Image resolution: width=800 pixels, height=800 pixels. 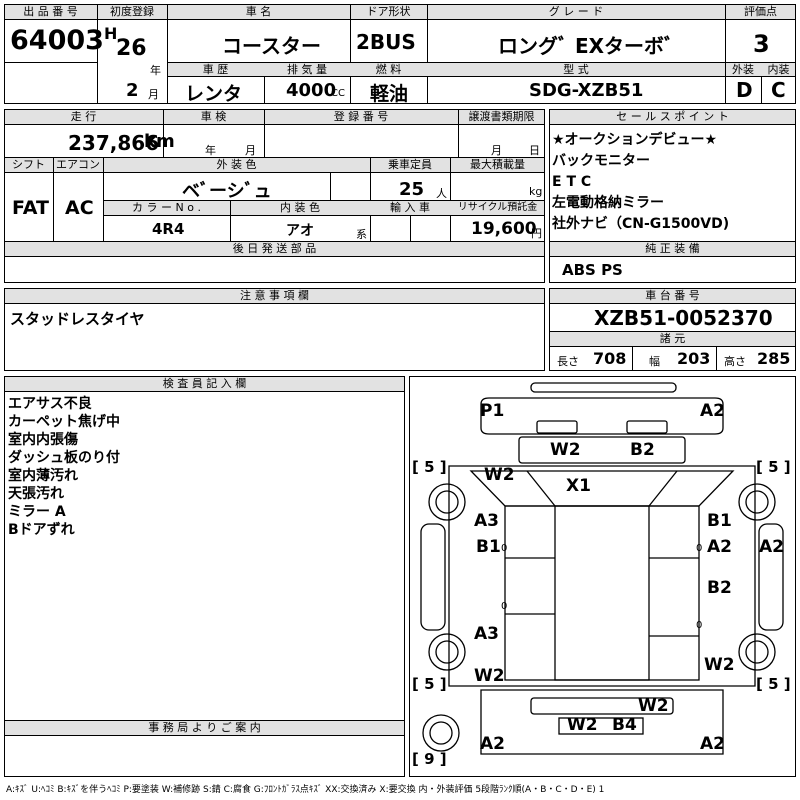 What do you see at coordinates (778, 90) in the screenshot?
I see `int-grade: C` at bounding box center [778, 90].